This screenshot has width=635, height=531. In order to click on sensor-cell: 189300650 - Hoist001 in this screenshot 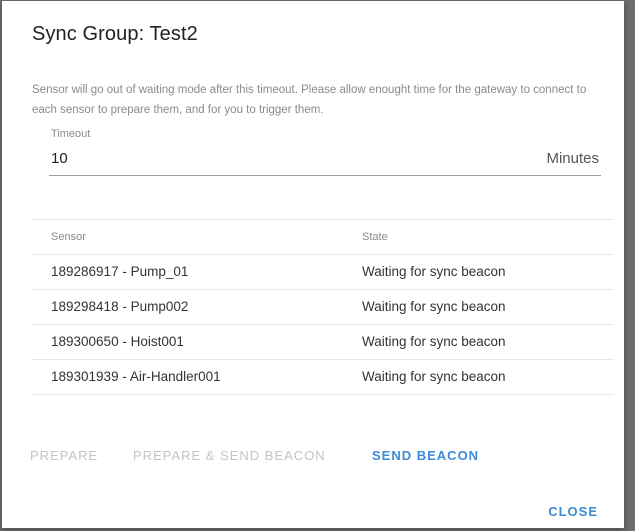, I will do `click(117, 341)`.